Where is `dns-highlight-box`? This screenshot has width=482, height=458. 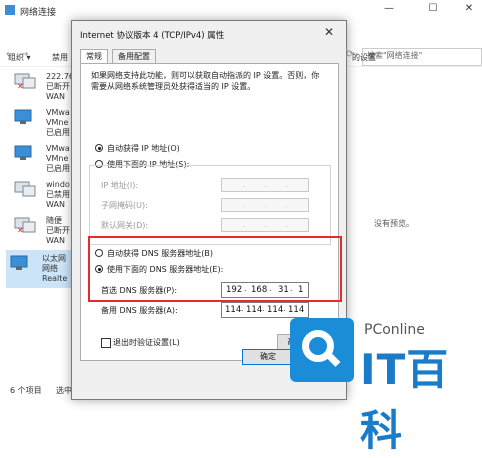
dns-highlight-box is located at coordinates (215, 269).